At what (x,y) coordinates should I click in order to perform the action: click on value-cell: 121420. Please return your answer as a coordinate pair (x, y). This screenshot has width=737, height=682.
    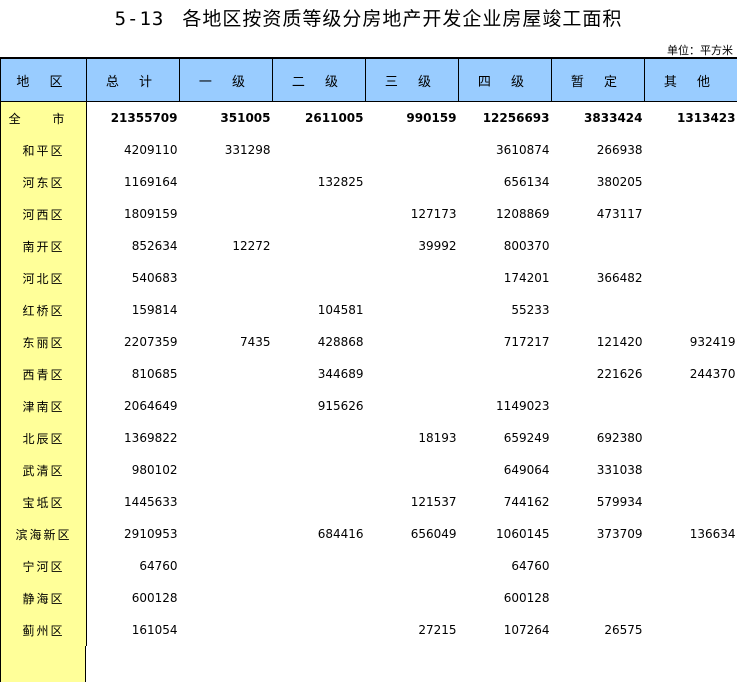
    Looking at the image, I should click on (619, 342).